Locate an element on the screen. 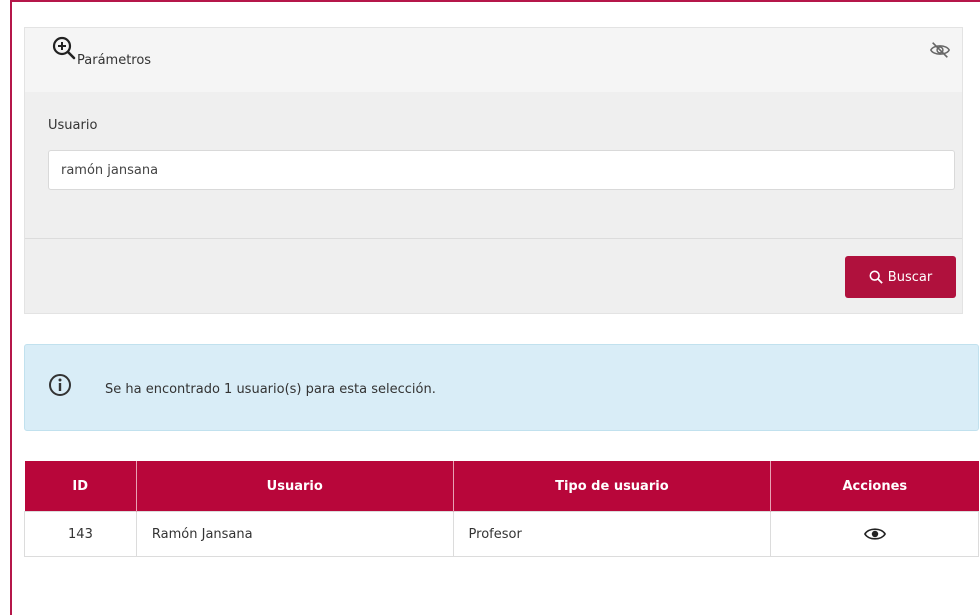 This screenshot has height=615, width=980. search-icon is located at coordinates (876, 277).